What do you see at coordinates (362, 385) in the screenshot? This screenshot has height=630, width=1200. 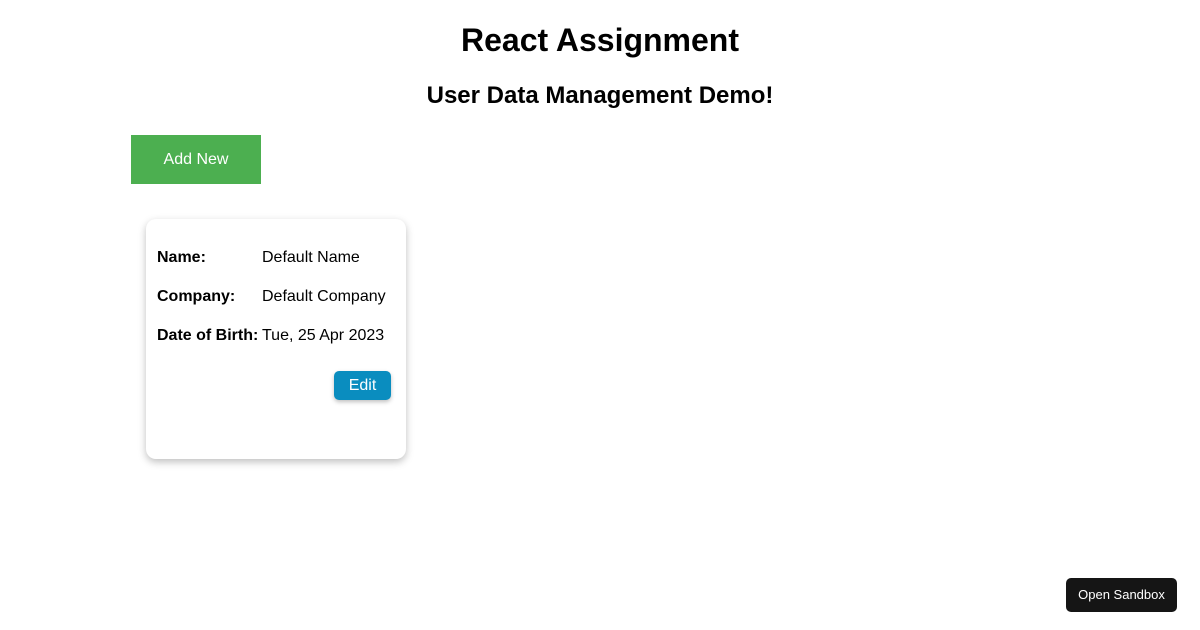 I see `edit-button: Edit` at bounding box center [362, 385].